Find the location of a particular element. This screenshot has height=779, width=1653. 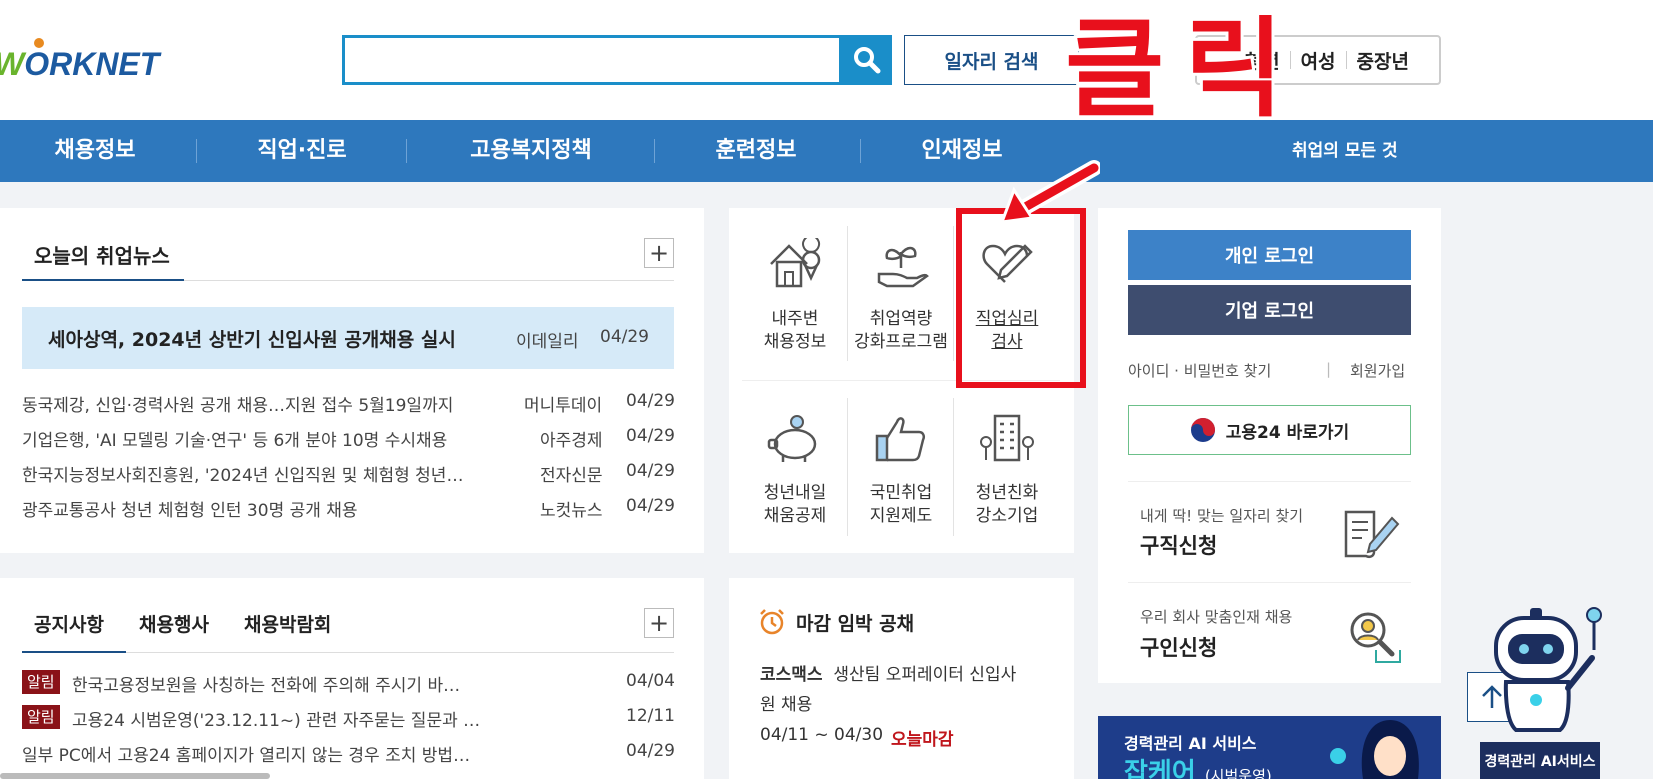

news-source: 노컷뉴스 is located at coordinates (571, 511).